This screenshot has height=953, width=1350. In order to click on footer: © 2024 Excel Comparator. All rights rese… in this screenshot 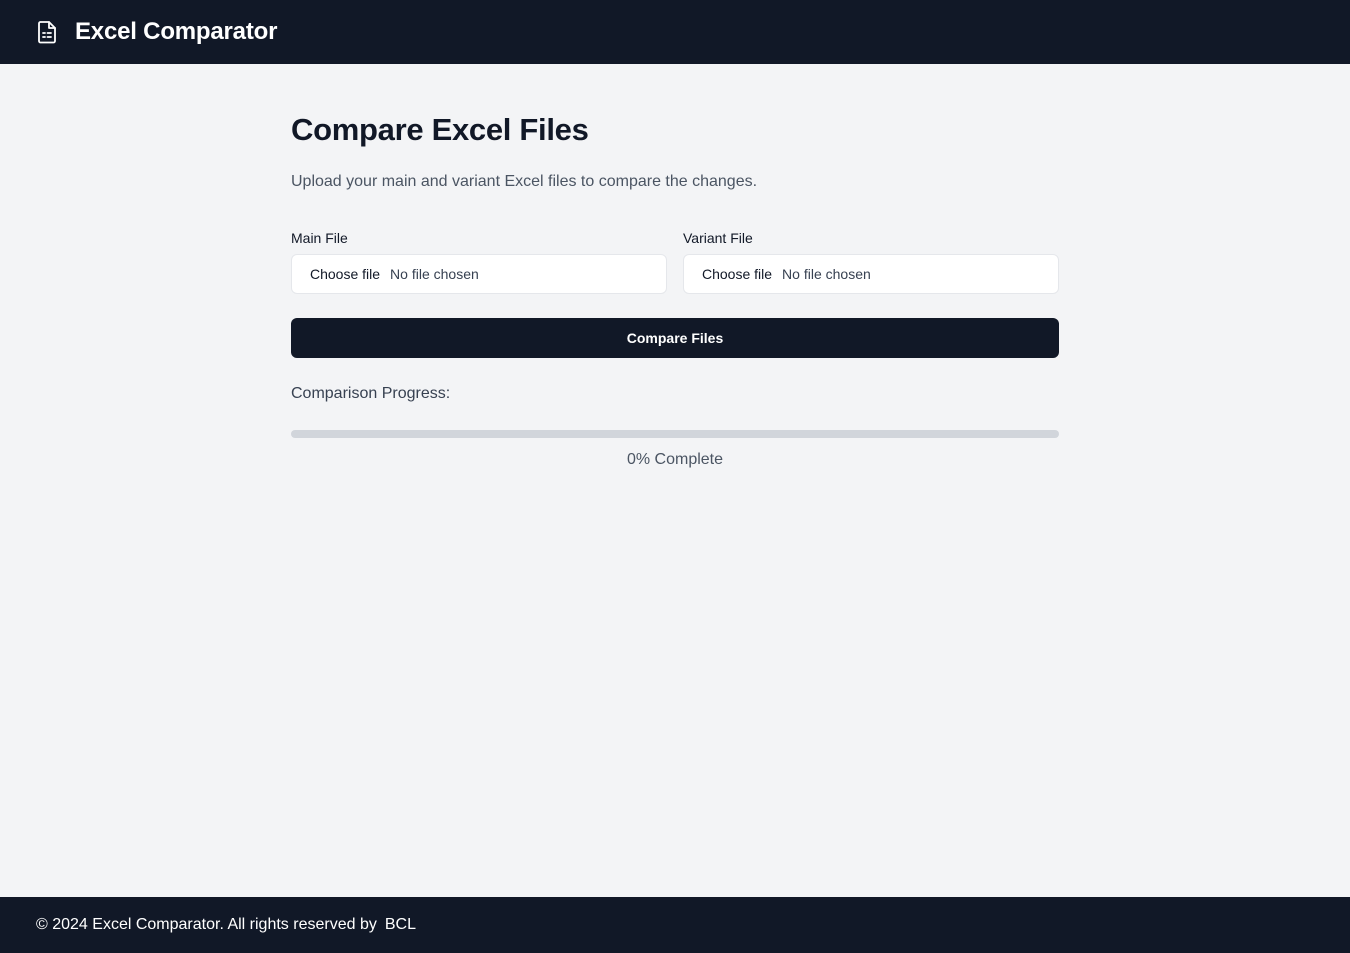, I will do `click(675, 925)`.